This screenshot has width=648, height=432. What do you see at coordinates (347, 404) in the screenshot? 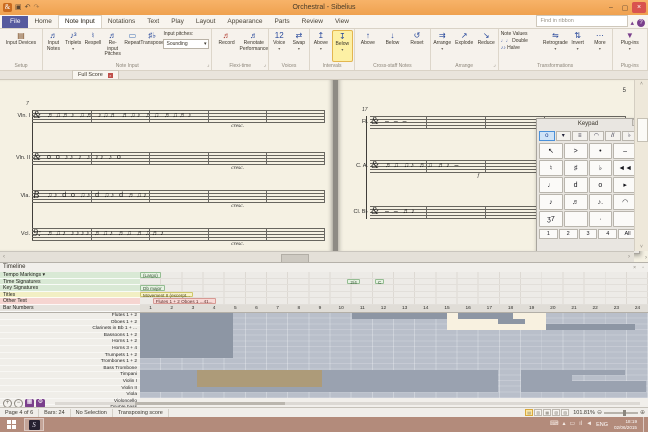
I see `timeline-scrollbar` at bounding box center [347, 404].